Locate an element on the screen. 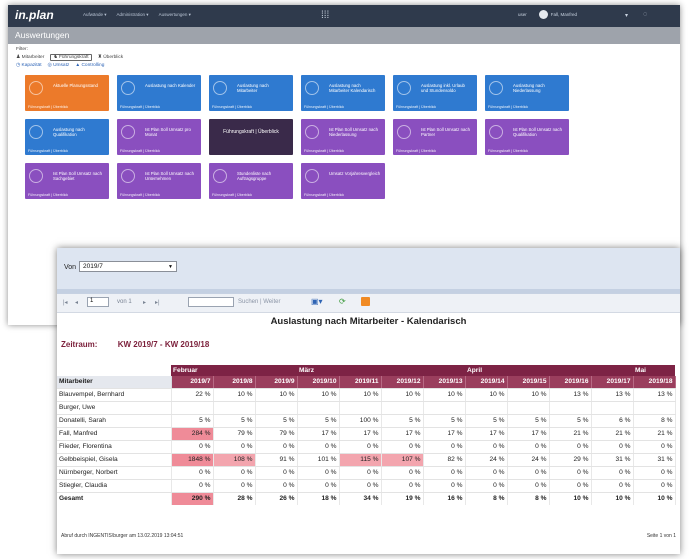 This screenshot has width=689, height=559. search-input is located at coordinates (211, 302).